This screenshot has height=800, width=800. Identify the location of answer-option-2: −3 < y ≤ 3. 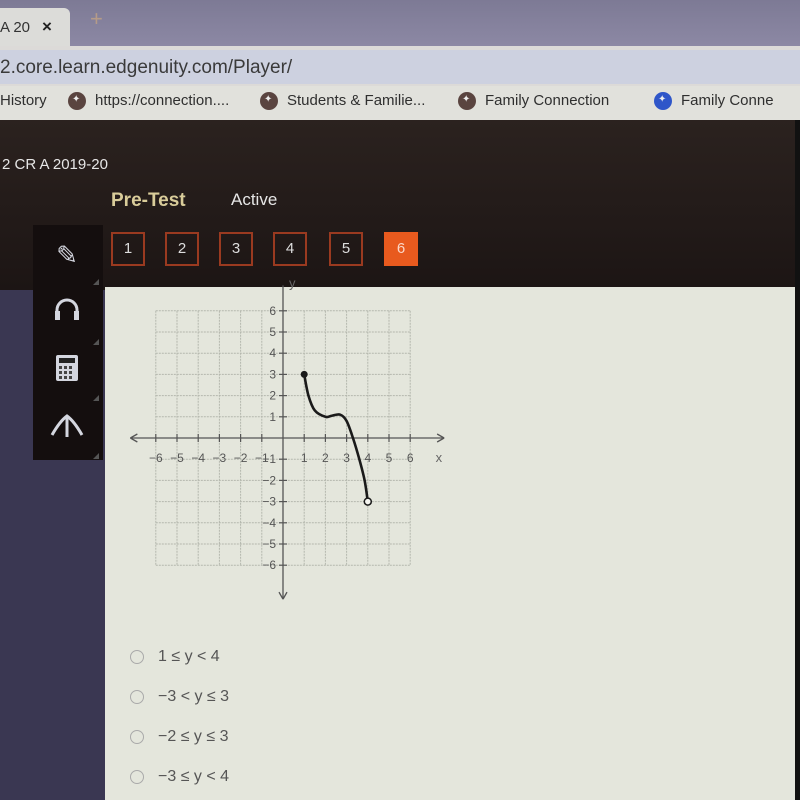
(179, 699).